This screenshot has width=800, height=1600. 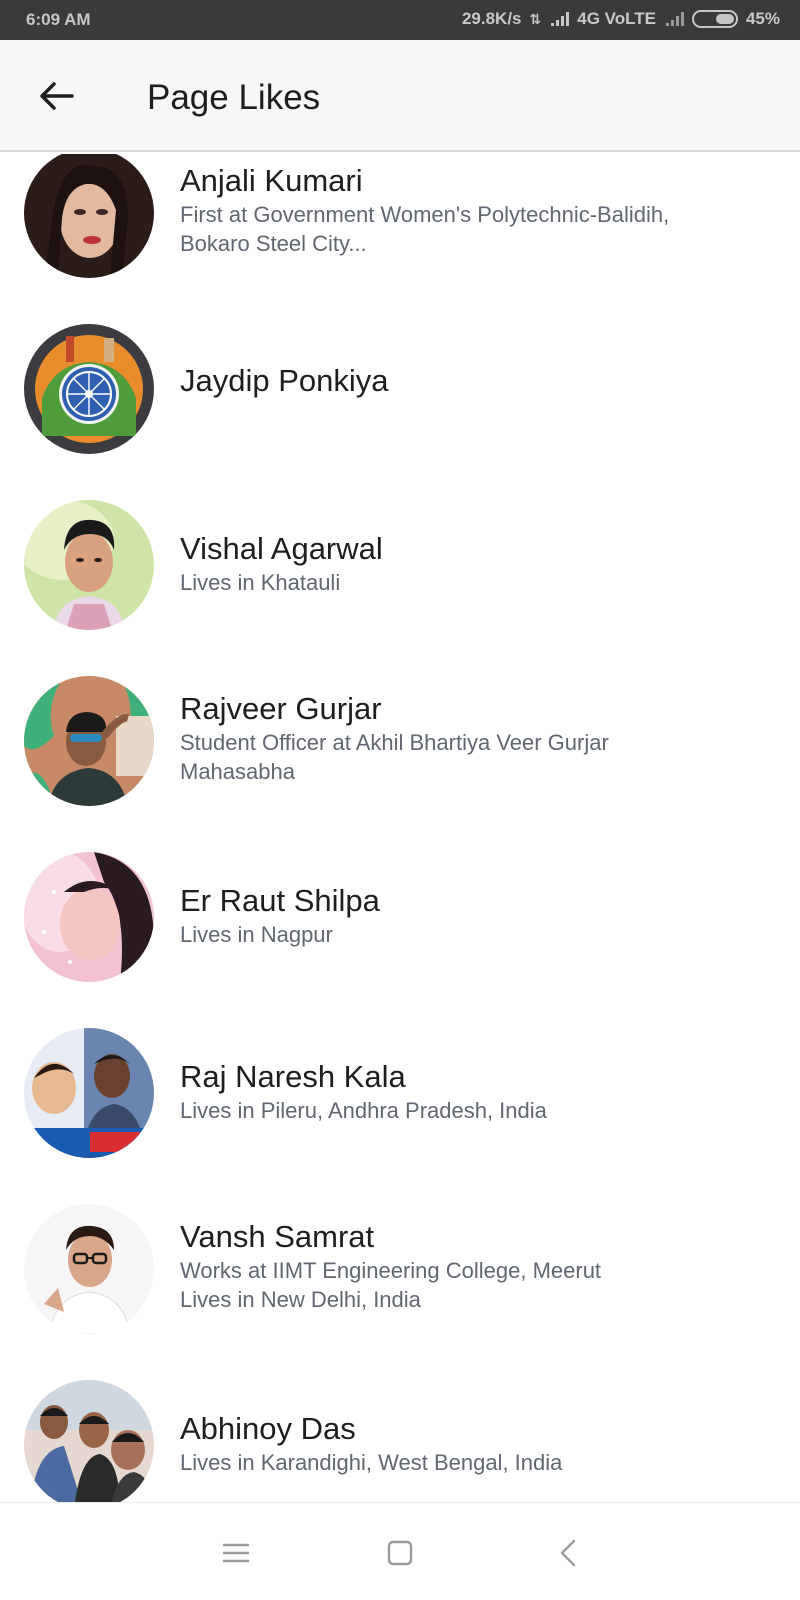 I want to click on text-block: Vishal Agarwal Lives in Khatauli, so click(x=470, y=563).